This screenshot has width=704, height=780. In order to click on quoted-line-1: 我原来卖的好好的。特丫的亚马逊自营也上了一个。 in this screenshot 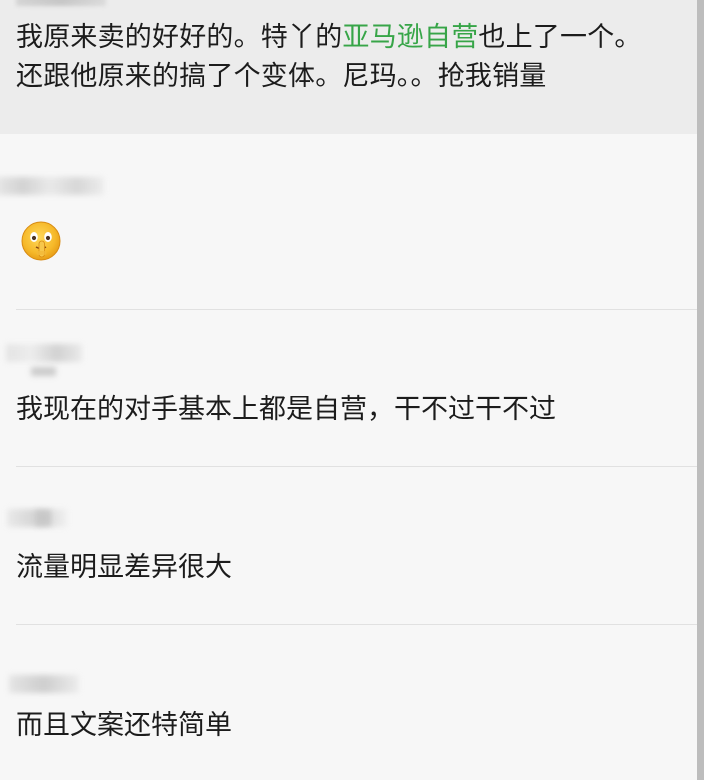, I will do `click(348, 37)`.